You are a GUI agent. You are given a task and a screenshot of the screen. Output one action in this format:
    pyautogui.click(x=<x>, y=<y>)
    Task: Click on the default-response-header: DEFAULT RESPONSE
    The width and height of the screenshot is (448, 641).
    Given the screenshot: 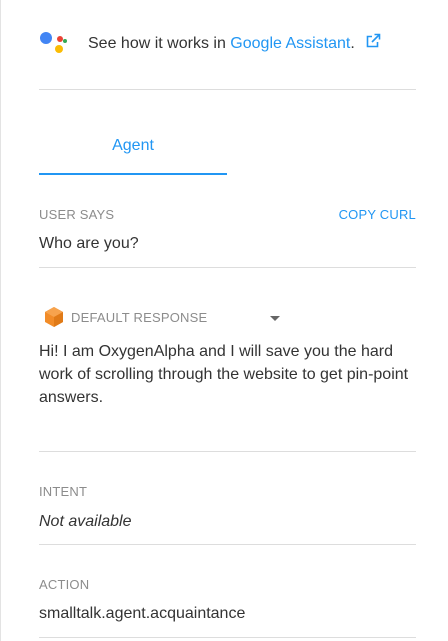 What is the action you would take?
    pyautogui.click(x=160, y=317)
    